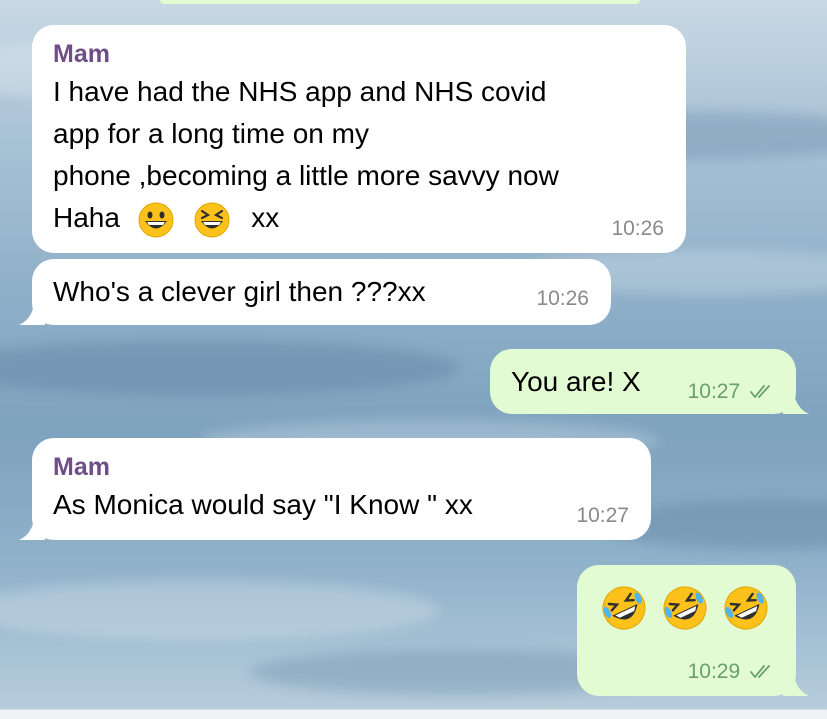 The height and width of the screenshot is (719, 827). What do you see at coordinates (156, 220) in the screenshot?
I see `grinning-face-emoji` at bounding box center [156, 220].